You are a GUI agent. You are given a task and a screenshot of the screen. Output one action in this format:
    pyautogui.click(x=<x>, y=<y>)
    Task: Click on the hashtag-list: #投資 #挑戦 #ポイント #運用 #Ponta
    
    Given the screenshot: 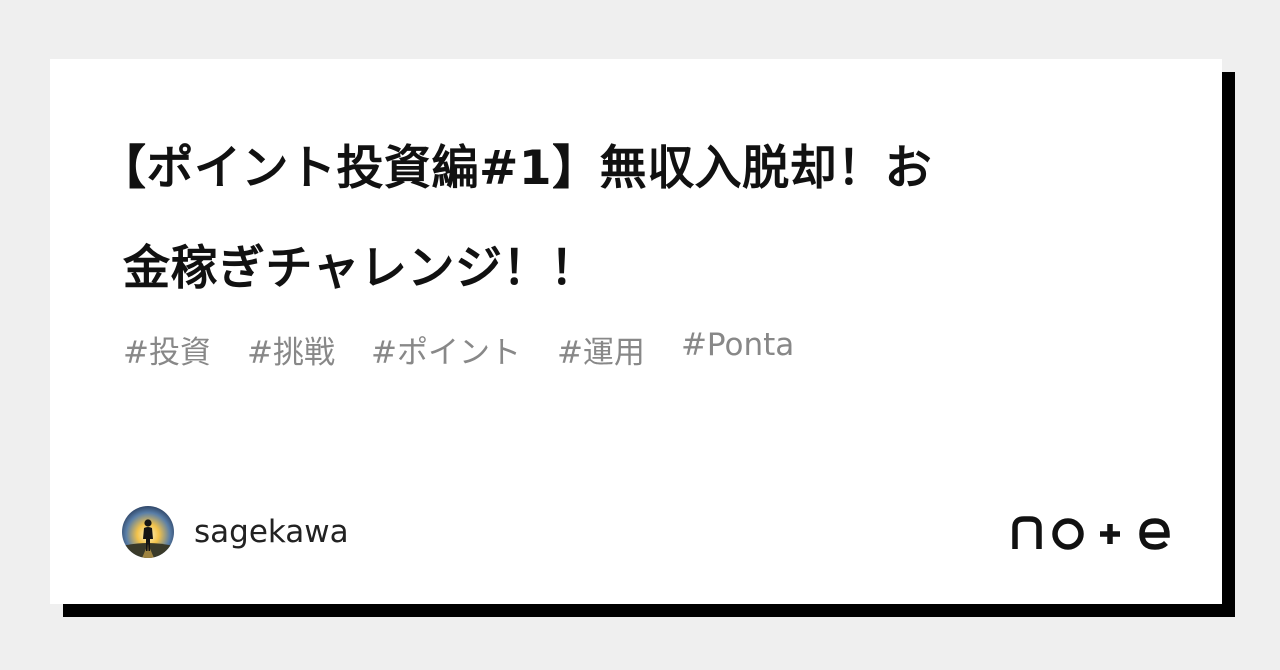 What is the action you would take?
    pyautogui.click(x=458, y=349)
    